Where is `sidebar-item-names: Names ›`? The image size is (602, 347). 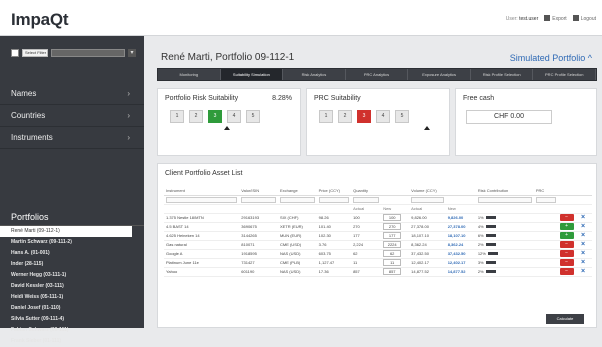 sidebar-item-names: Names › is located at coordinates (72, 94).